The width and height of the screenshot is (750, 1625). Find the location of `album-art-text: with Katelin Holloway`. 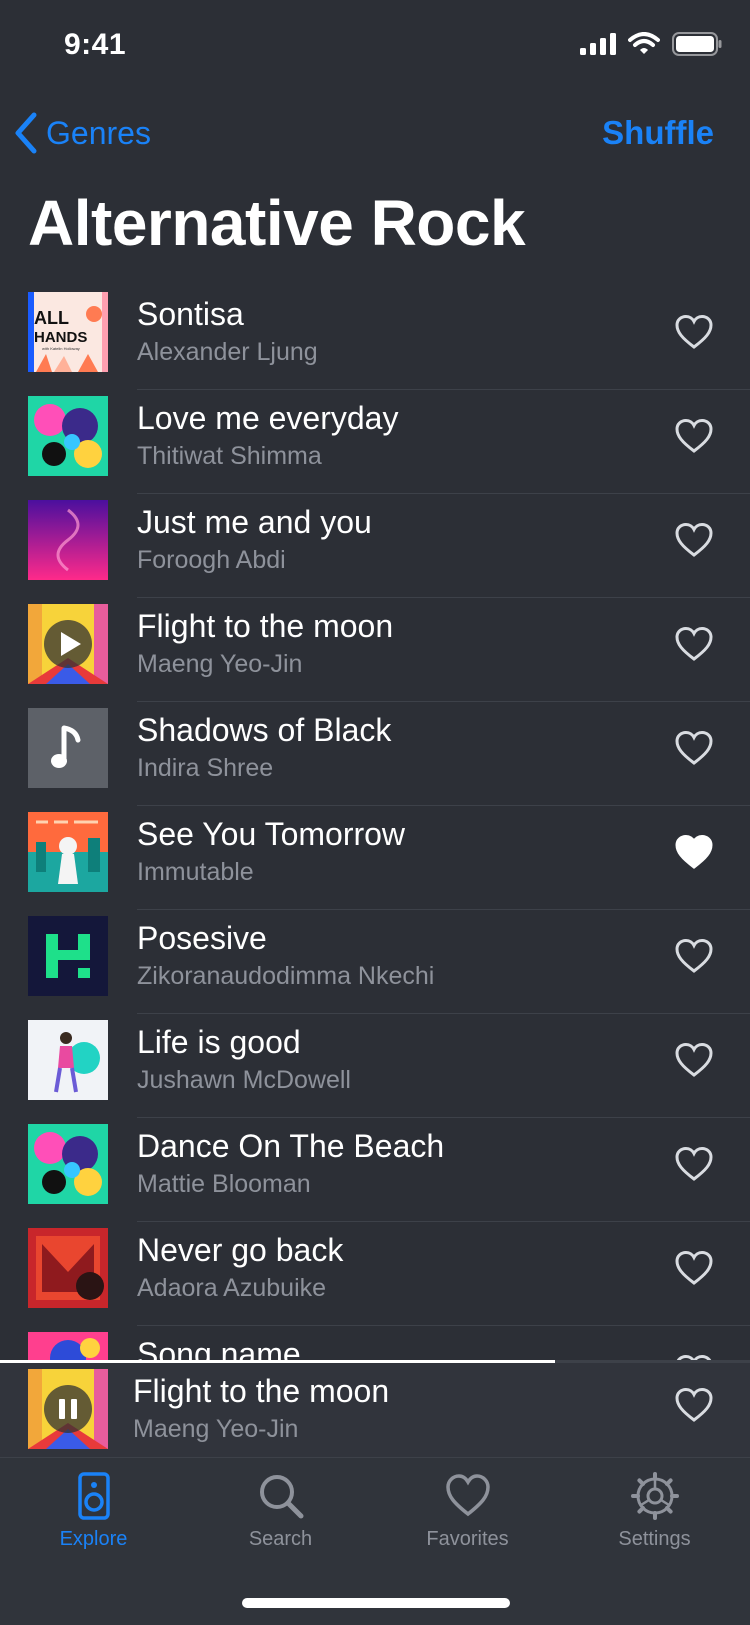

album-art-text: with Katelin Holloway is located at coordinates (61, 348).